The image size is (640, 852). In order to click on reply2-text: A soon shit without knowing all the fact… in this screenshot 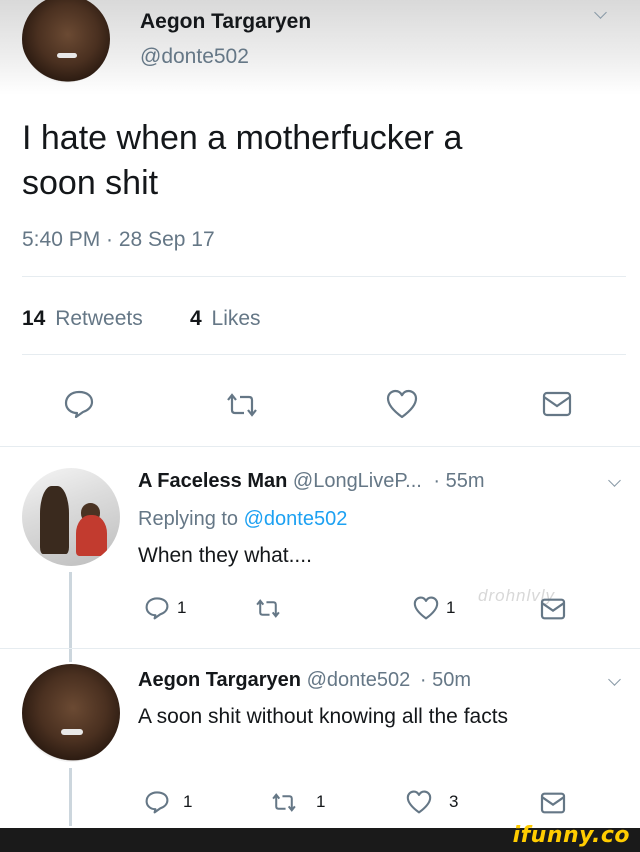, I will do `click(323, 716)`.